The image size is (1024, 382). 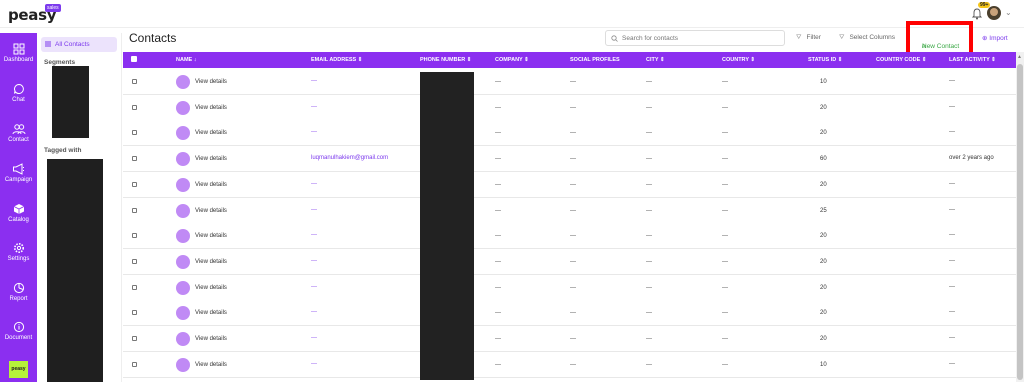 What do you see at coordinates (443, 60) in the screenshot?
I see `col-label: PHONE NUMBER` at bounding box center [443, 60].